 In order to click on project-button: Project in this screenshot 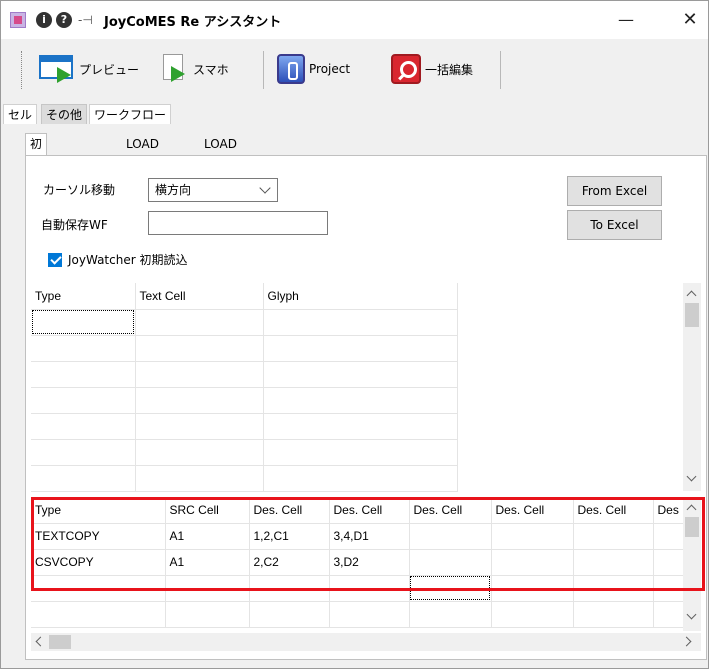, I will do `click(313, 69)`.